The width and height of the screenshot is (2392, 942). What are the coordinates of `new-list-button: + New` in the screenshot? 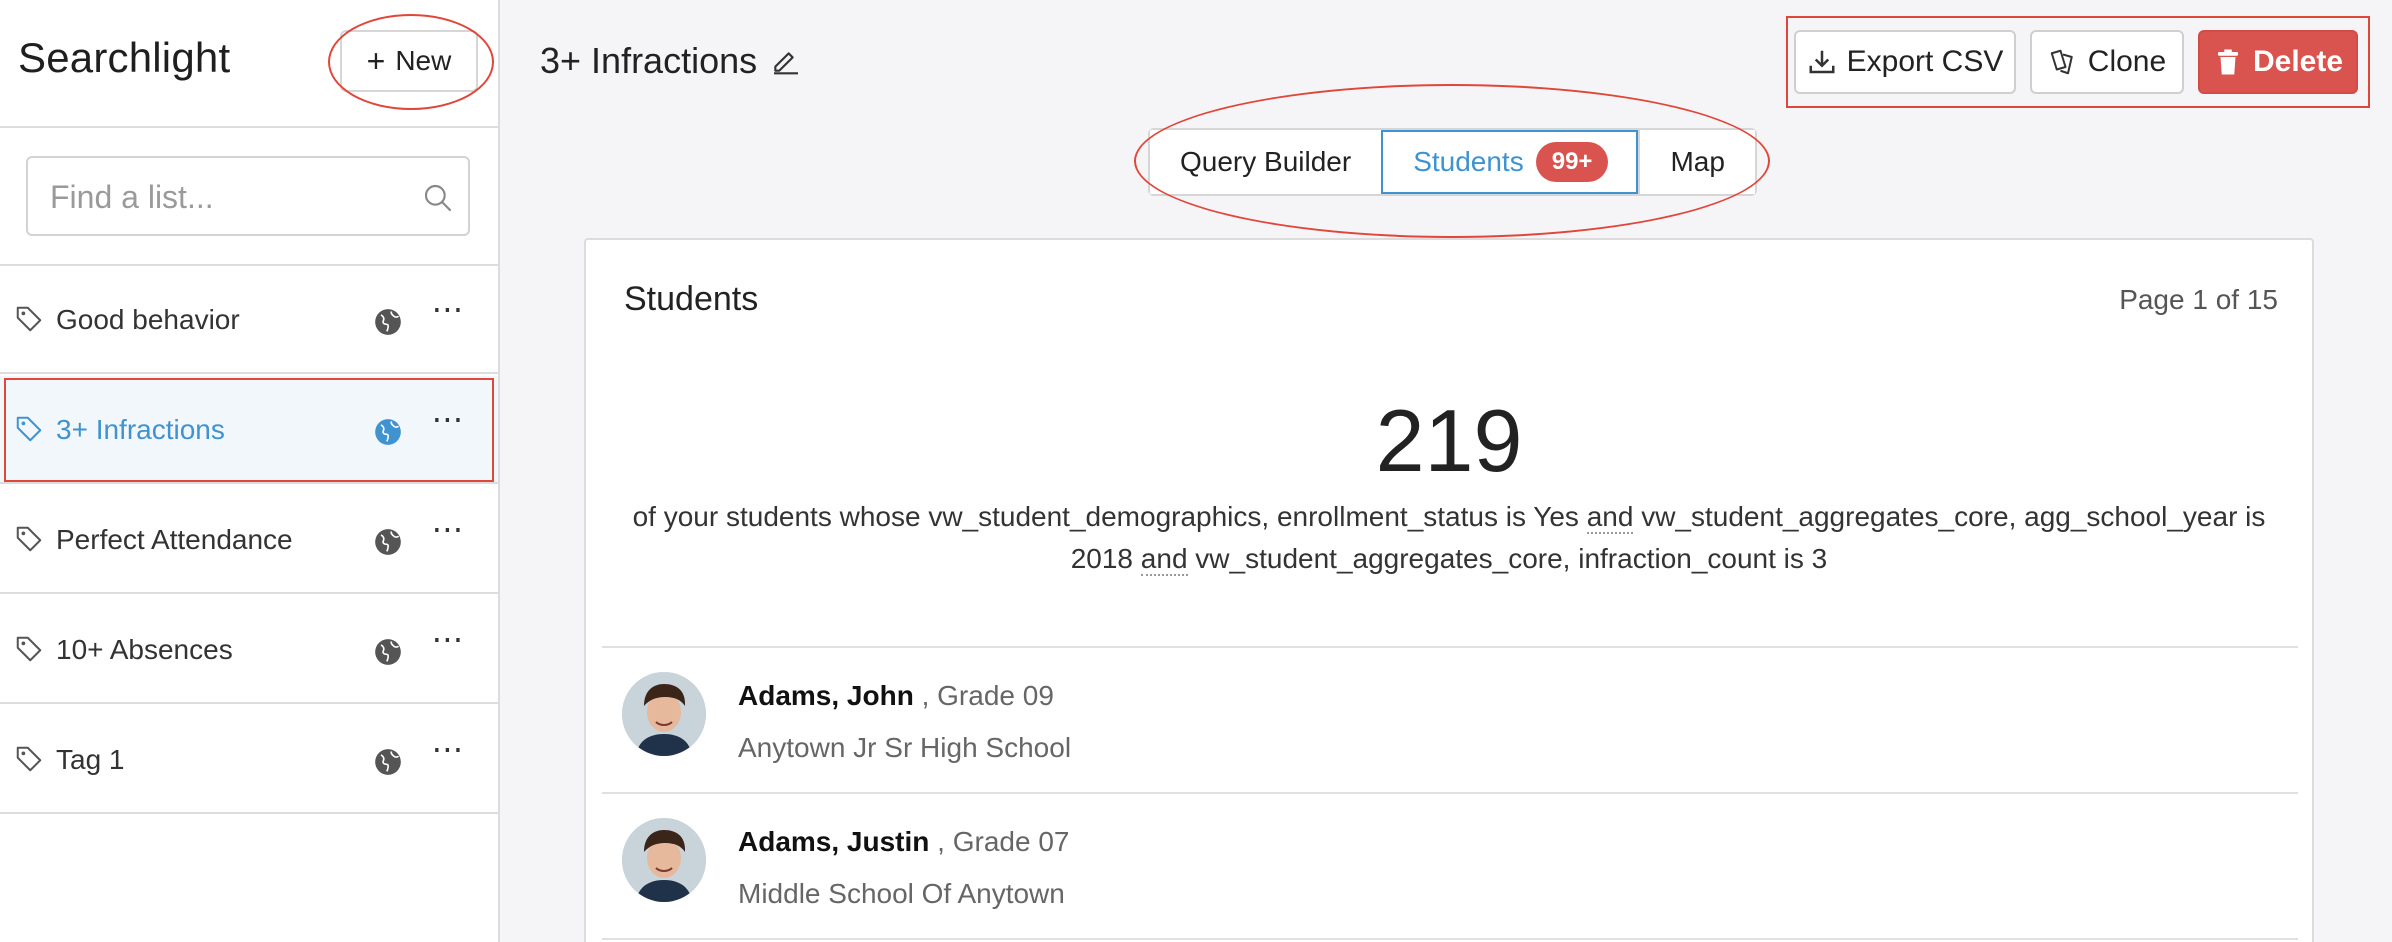 It's located at (409, 61).